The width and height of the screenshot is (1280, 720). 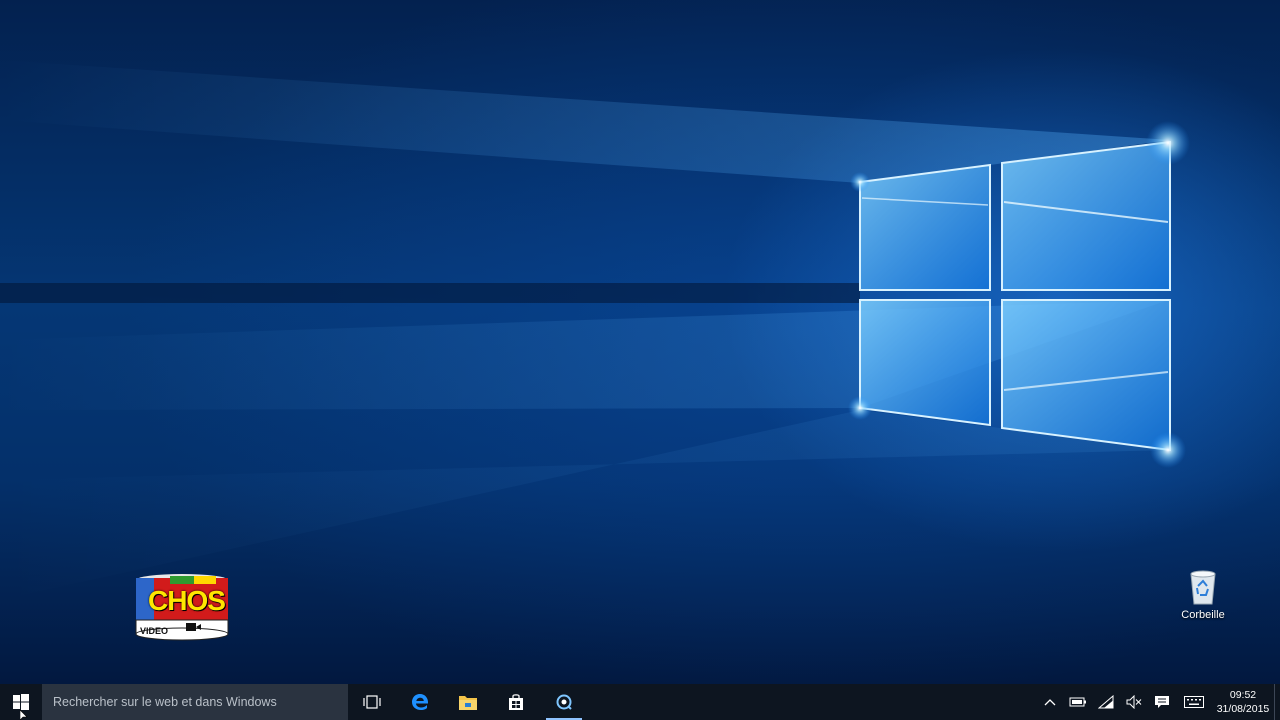 I want to click on windows-logo-icon, so click(x=21, y=702).